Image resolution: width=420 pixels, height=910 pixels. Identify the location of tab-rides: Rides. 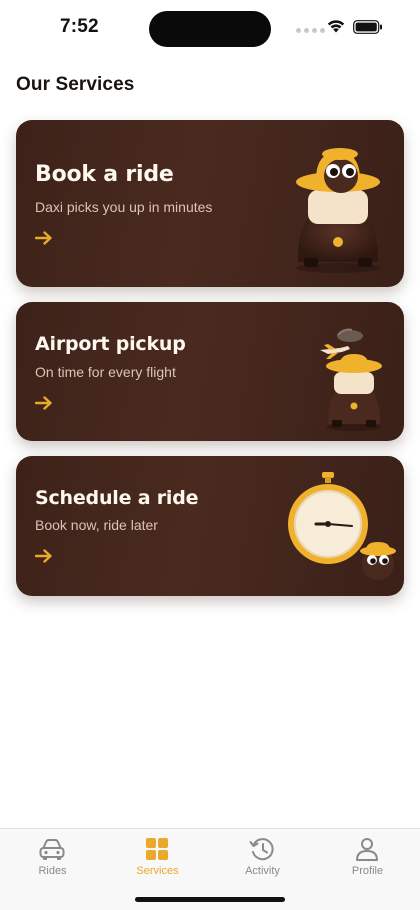
(52, 859).